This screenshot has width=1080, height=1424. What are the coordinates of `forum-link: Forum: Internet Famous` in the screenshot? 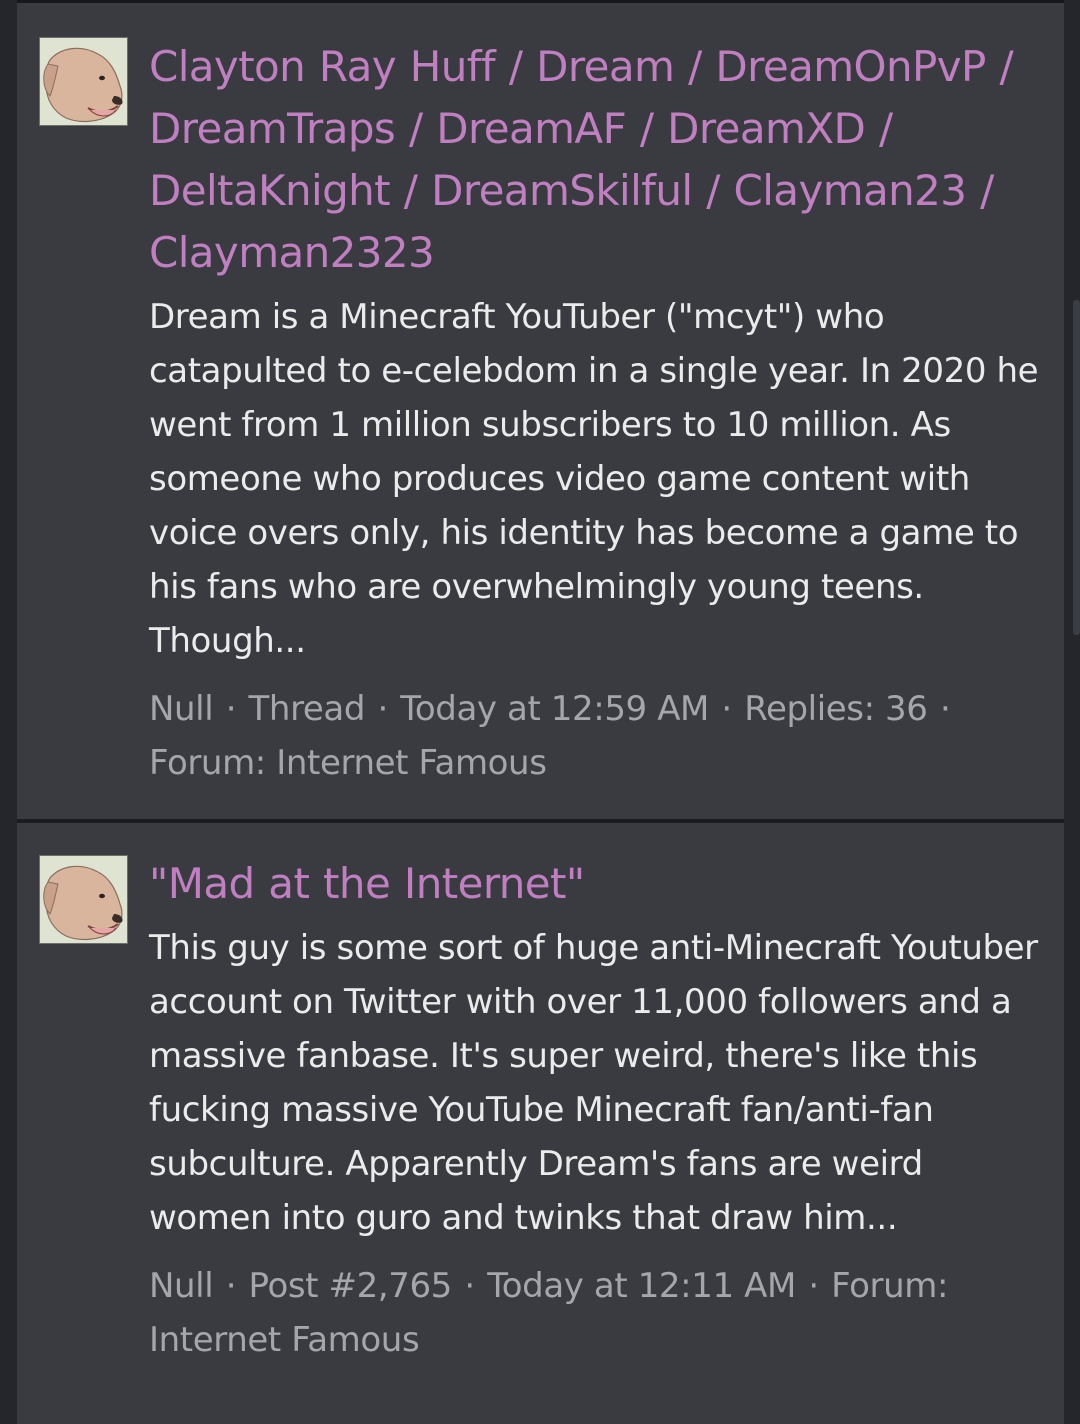 It's located at (348, 763).